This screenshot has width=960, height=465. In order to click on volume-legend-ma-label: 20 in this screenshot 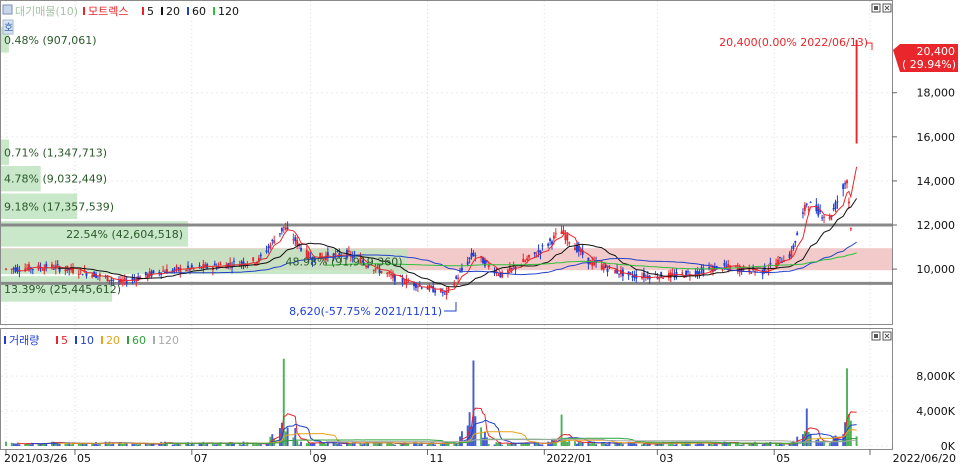, I will do `click(113, 340)`.